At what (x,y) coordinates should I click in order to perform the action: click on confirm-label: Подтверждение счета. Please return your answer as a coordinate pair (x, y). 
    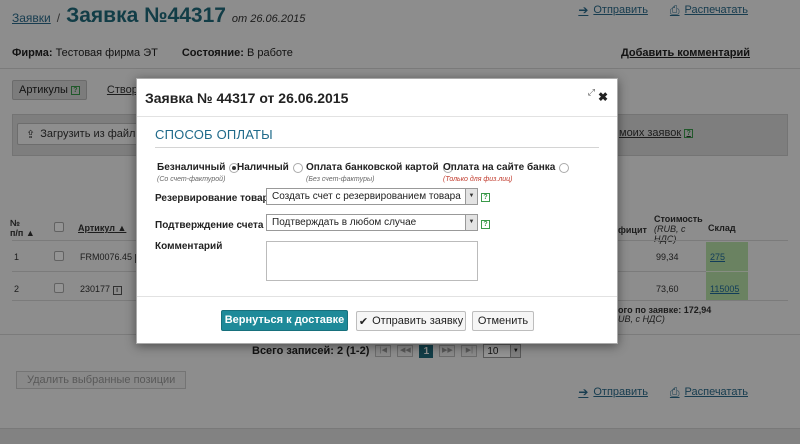
    Looking at the image, I should click on (209, 225).